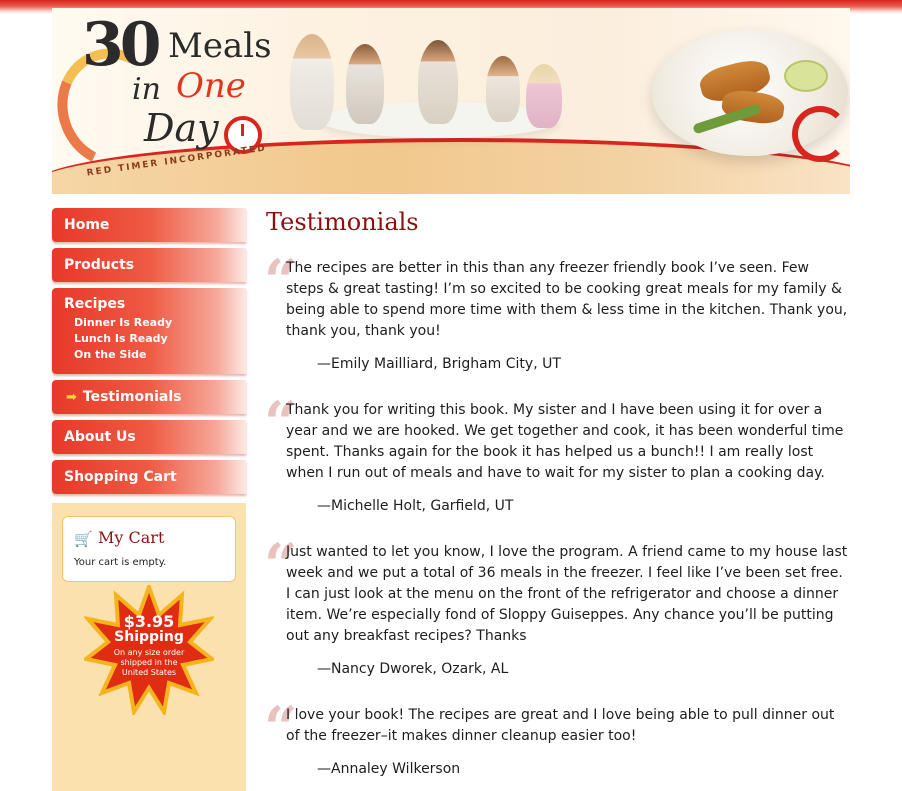 Image resolution: width=902 pixels, height=791 pixels. Describe the element at coordinates (121, 45) in the screenshot. I see `logo-number: 30` at that location.